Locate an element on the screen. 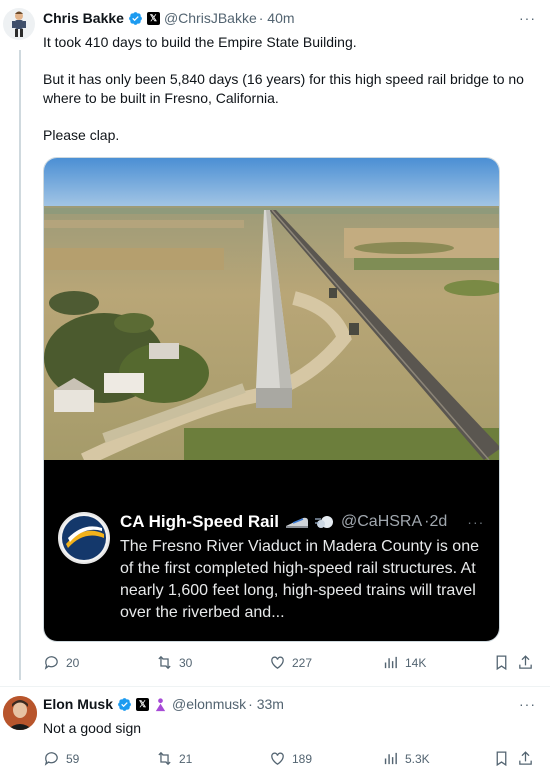  quoted-author-handle: @CaHSRA is located at coordinates (381, 522).